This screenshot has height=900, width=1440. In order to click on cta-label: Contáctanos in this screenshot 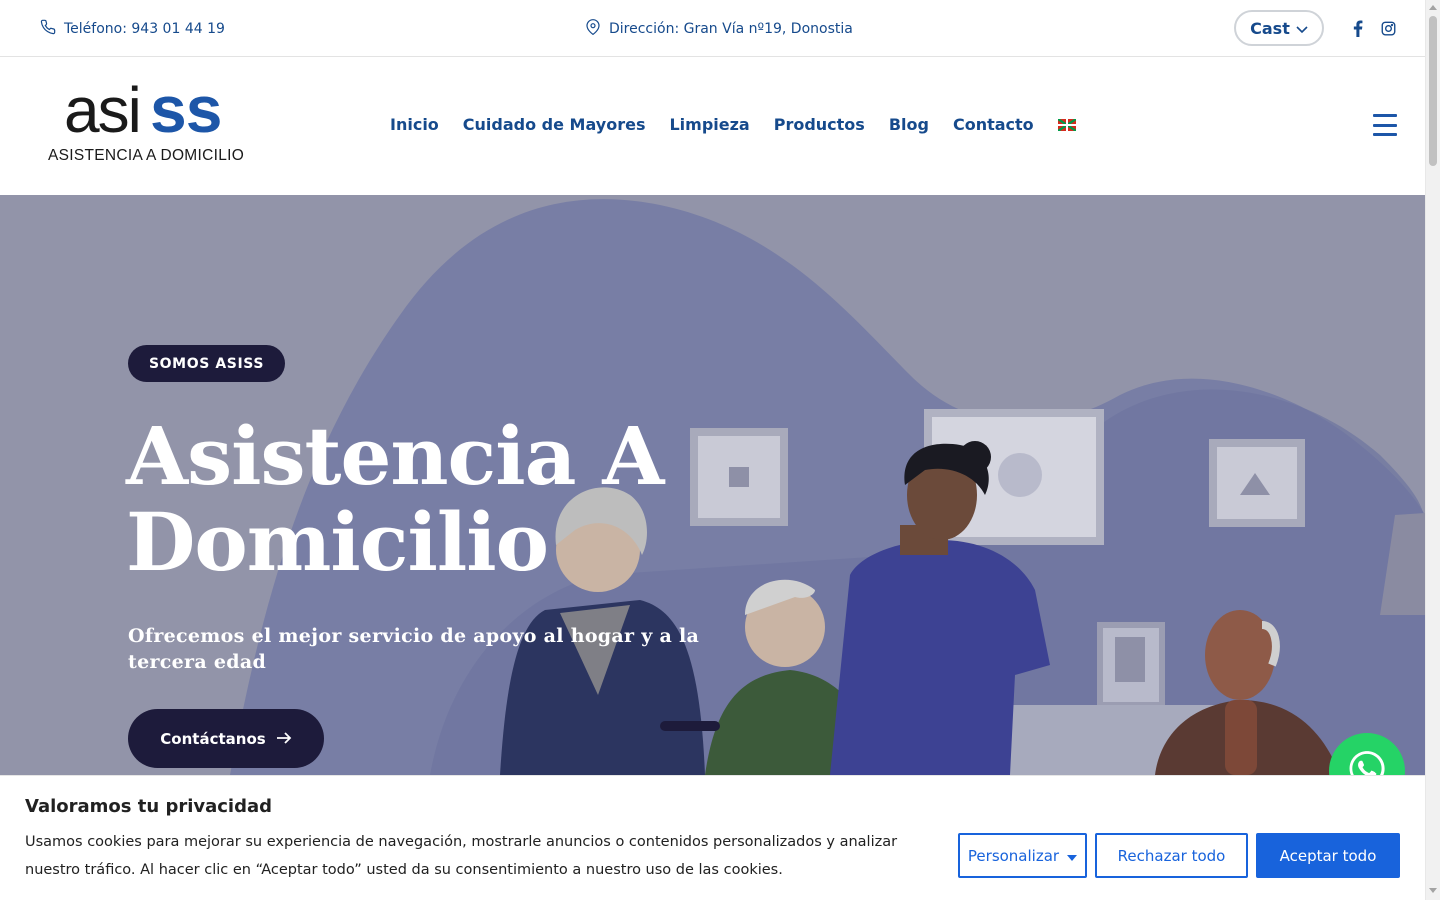, I will do `click(213, 738)`.